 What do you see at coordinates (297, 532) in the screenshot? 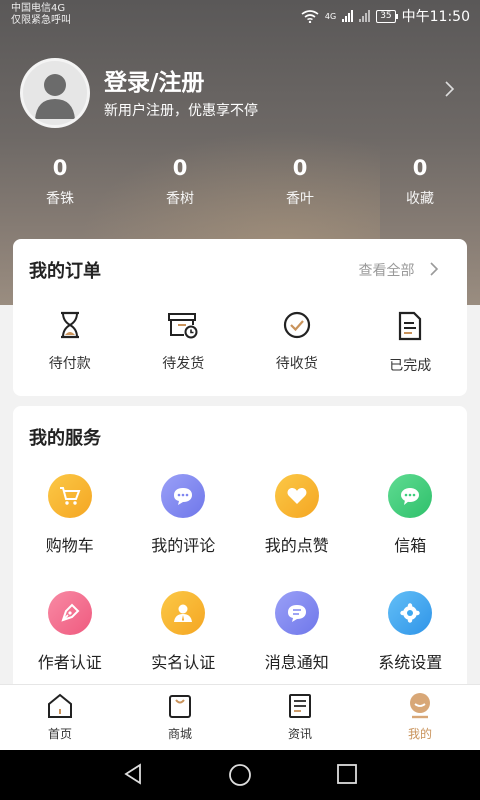
I see `service-likes: 我的点赞` at bounding box center [297, 532].